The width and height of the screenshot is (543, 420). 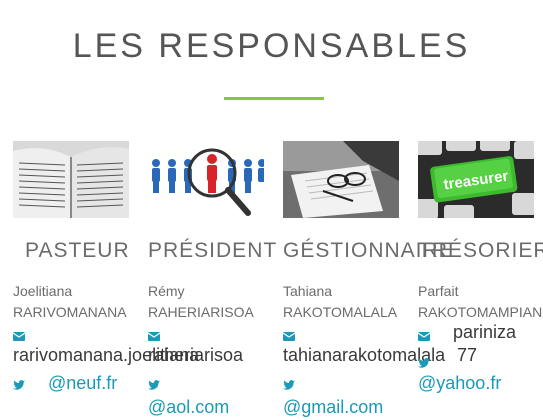 What do you see at coordinates (206, 179) in the screenshot?
I see `magnifying-glass-people-photo` at bounding box center [206, 179].